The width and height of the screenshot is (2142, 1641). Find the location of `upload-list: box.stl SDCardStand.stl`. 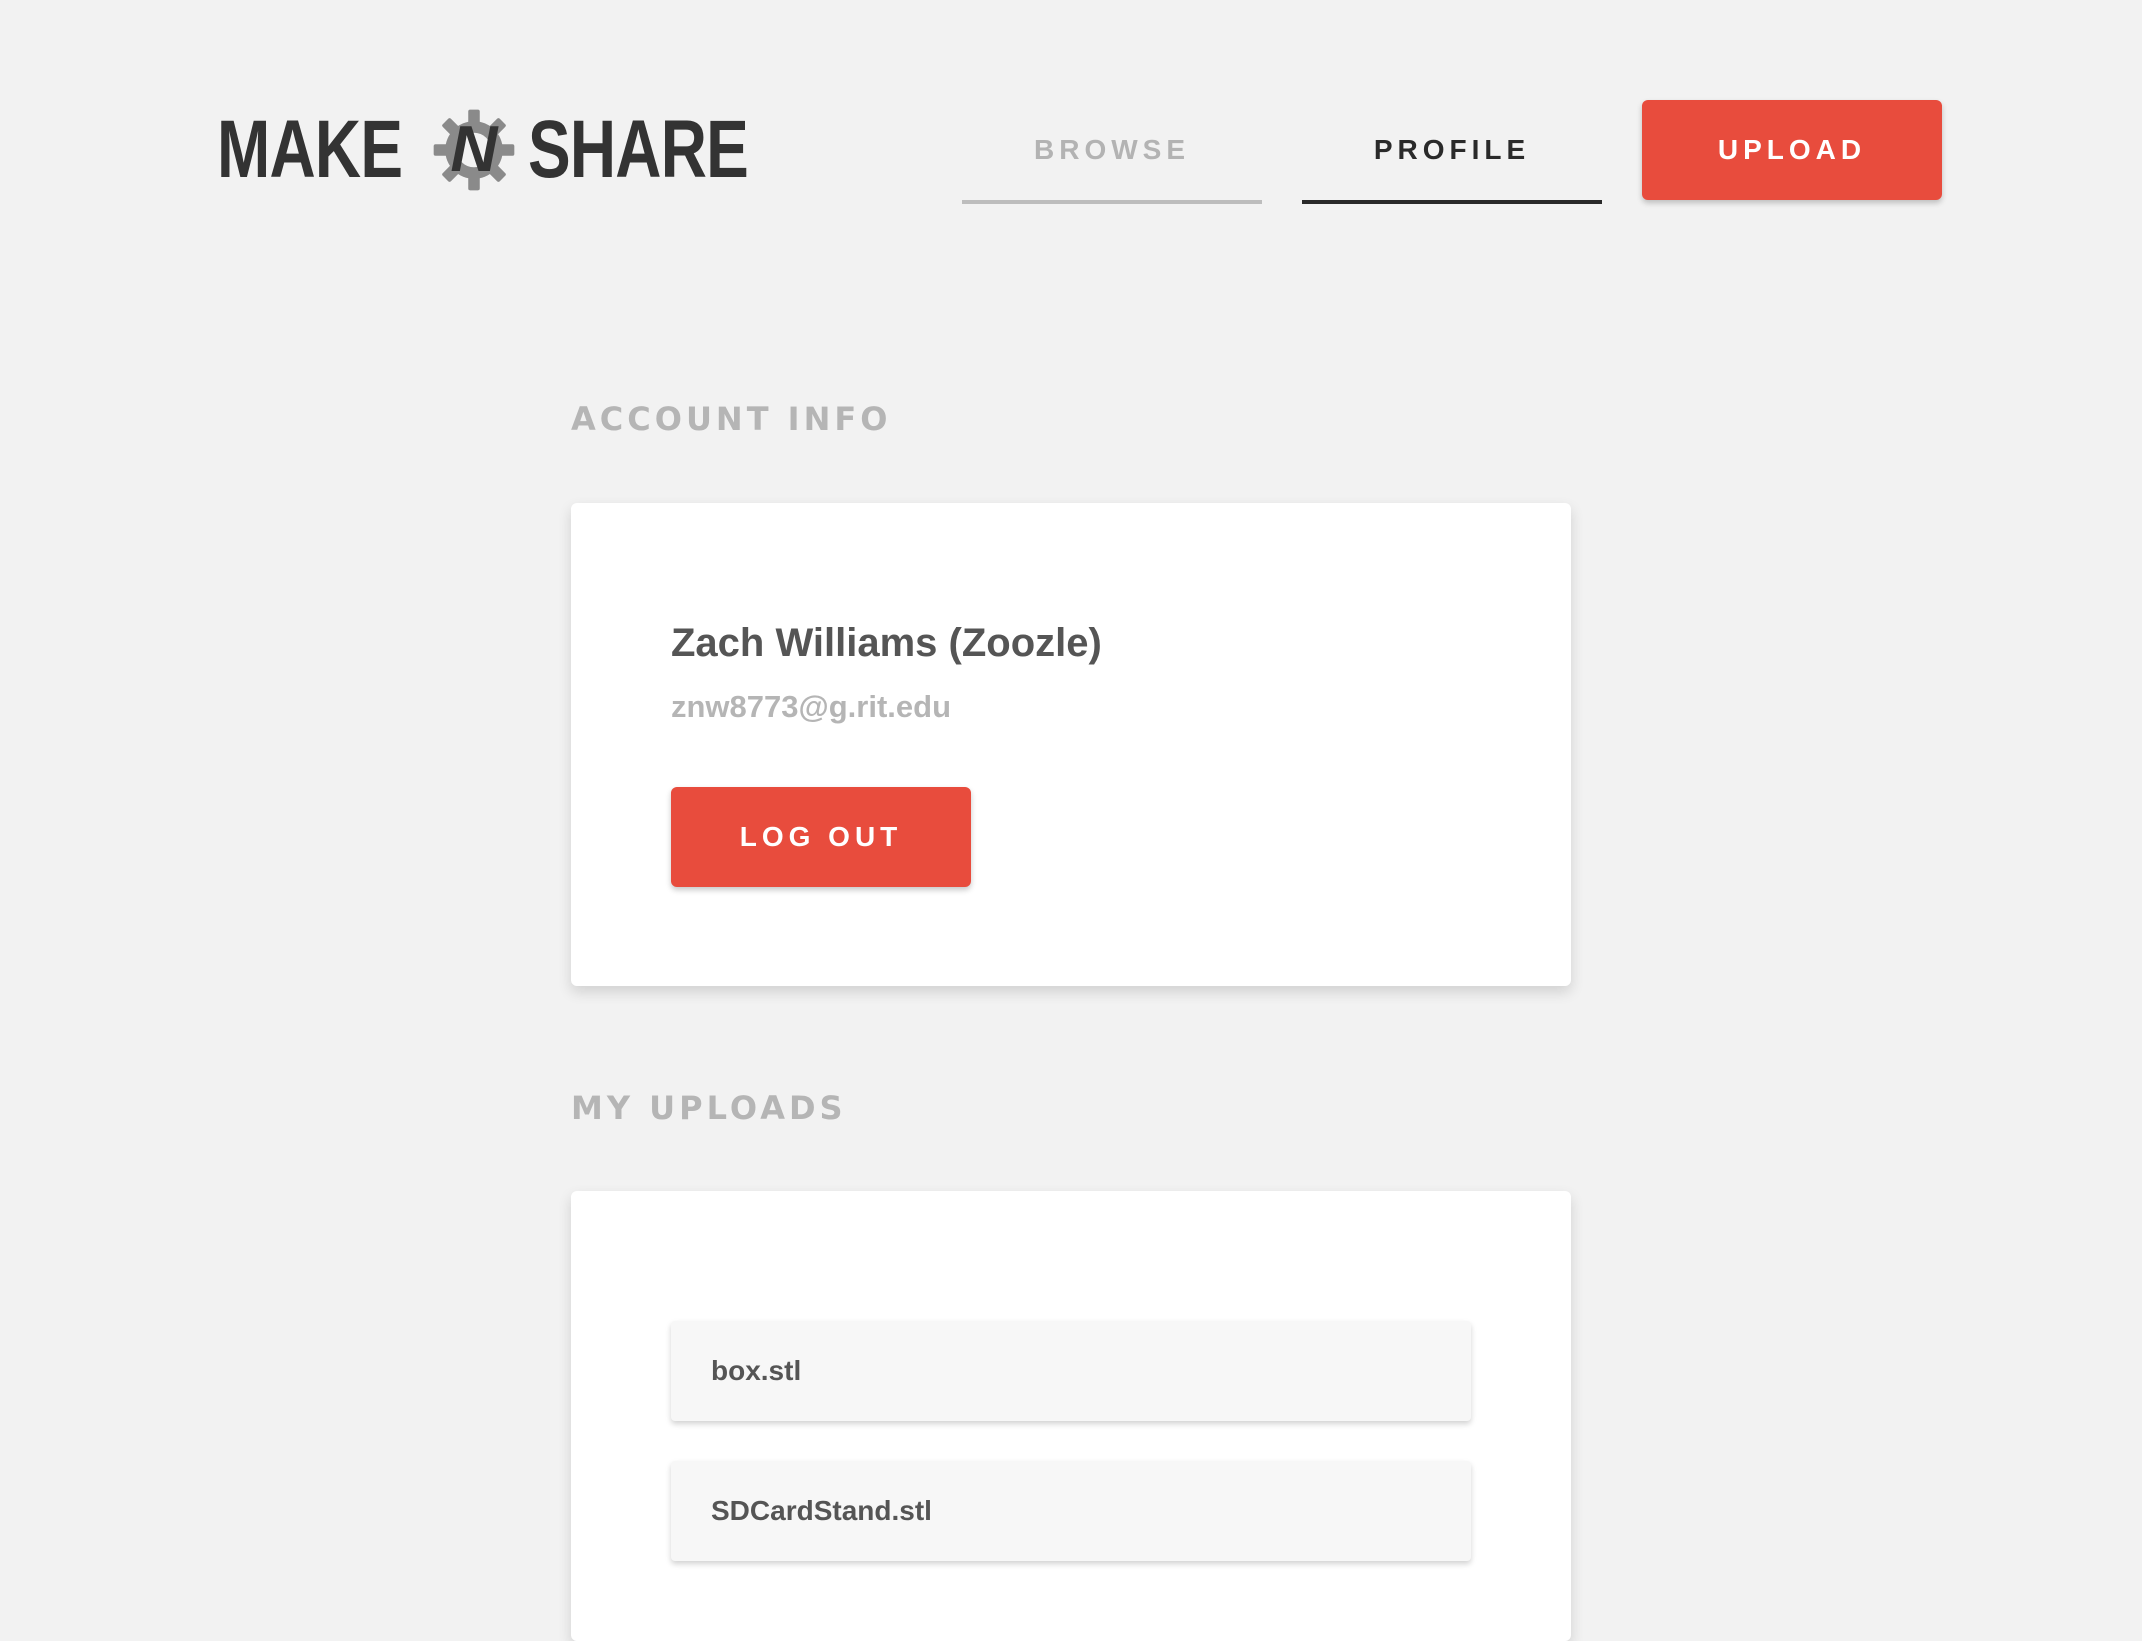

upload-list: box.stl SDCardStand.stl is located at coordinates (1071, 1461).